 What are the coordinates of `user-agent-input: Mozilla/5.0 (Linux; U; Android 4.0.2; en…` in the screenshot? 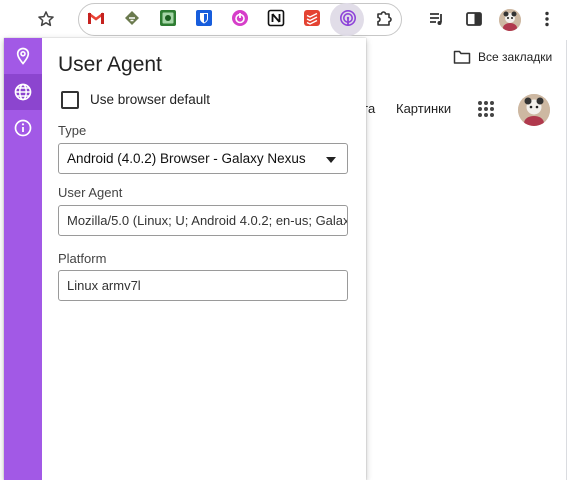 It's located at (203, 220).